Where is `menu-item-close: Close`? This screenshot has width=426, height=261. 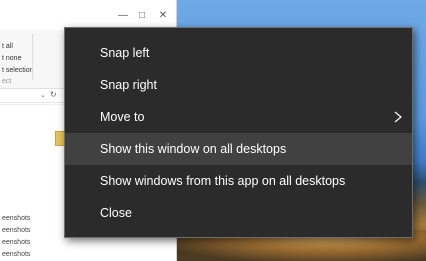 menu-item-close: Close is located at coordinates (238, 213).